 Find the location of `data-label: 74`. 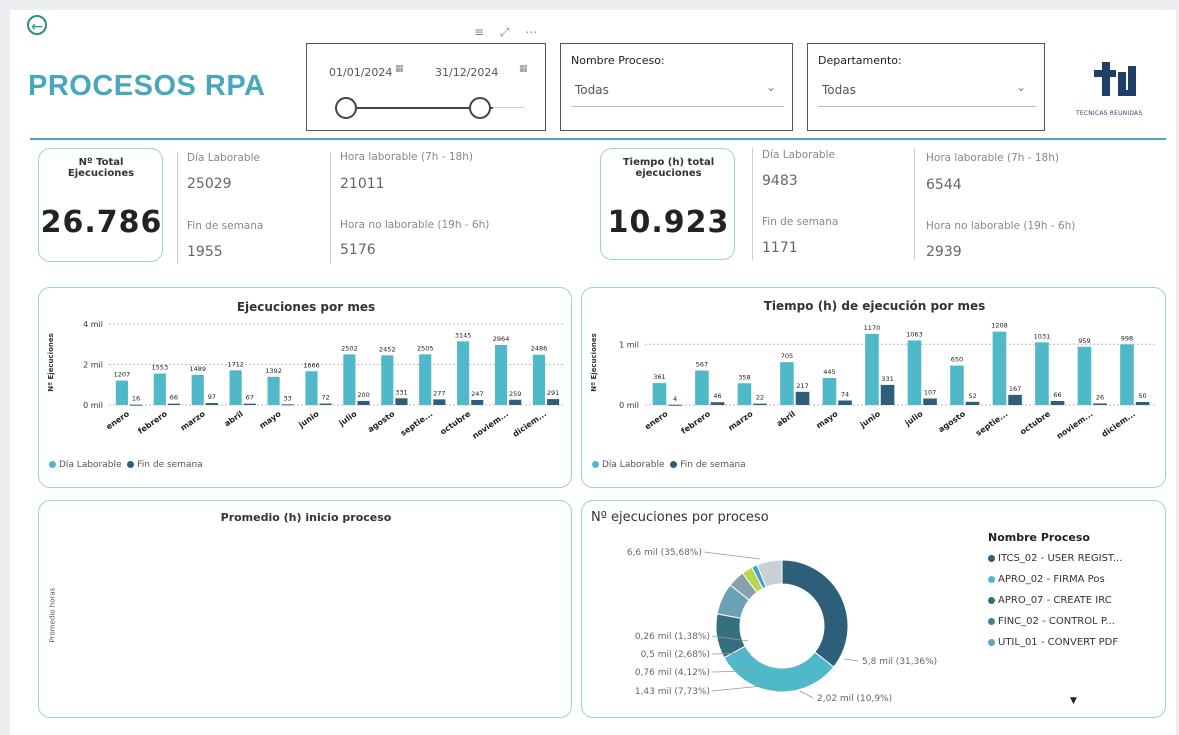

data-label: 74 is located at coordinates (845, 395).